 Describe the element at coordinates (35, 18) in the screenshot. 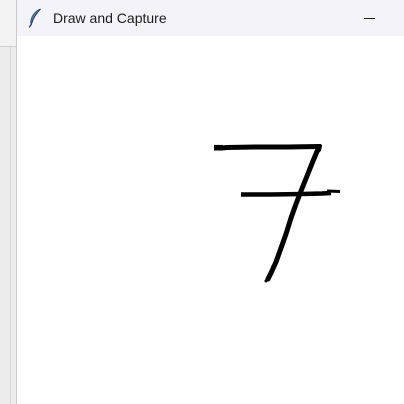

I see `feather-icon` at that location.